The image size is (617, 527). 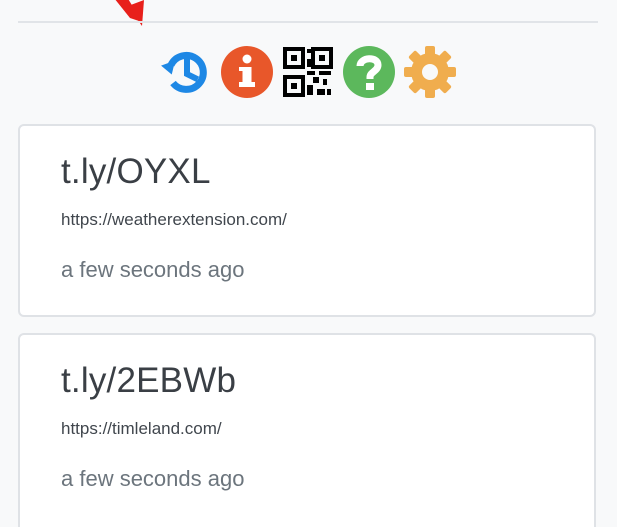 I want to click on long-url: https://timleland.com/, so click(x=141, y=429).